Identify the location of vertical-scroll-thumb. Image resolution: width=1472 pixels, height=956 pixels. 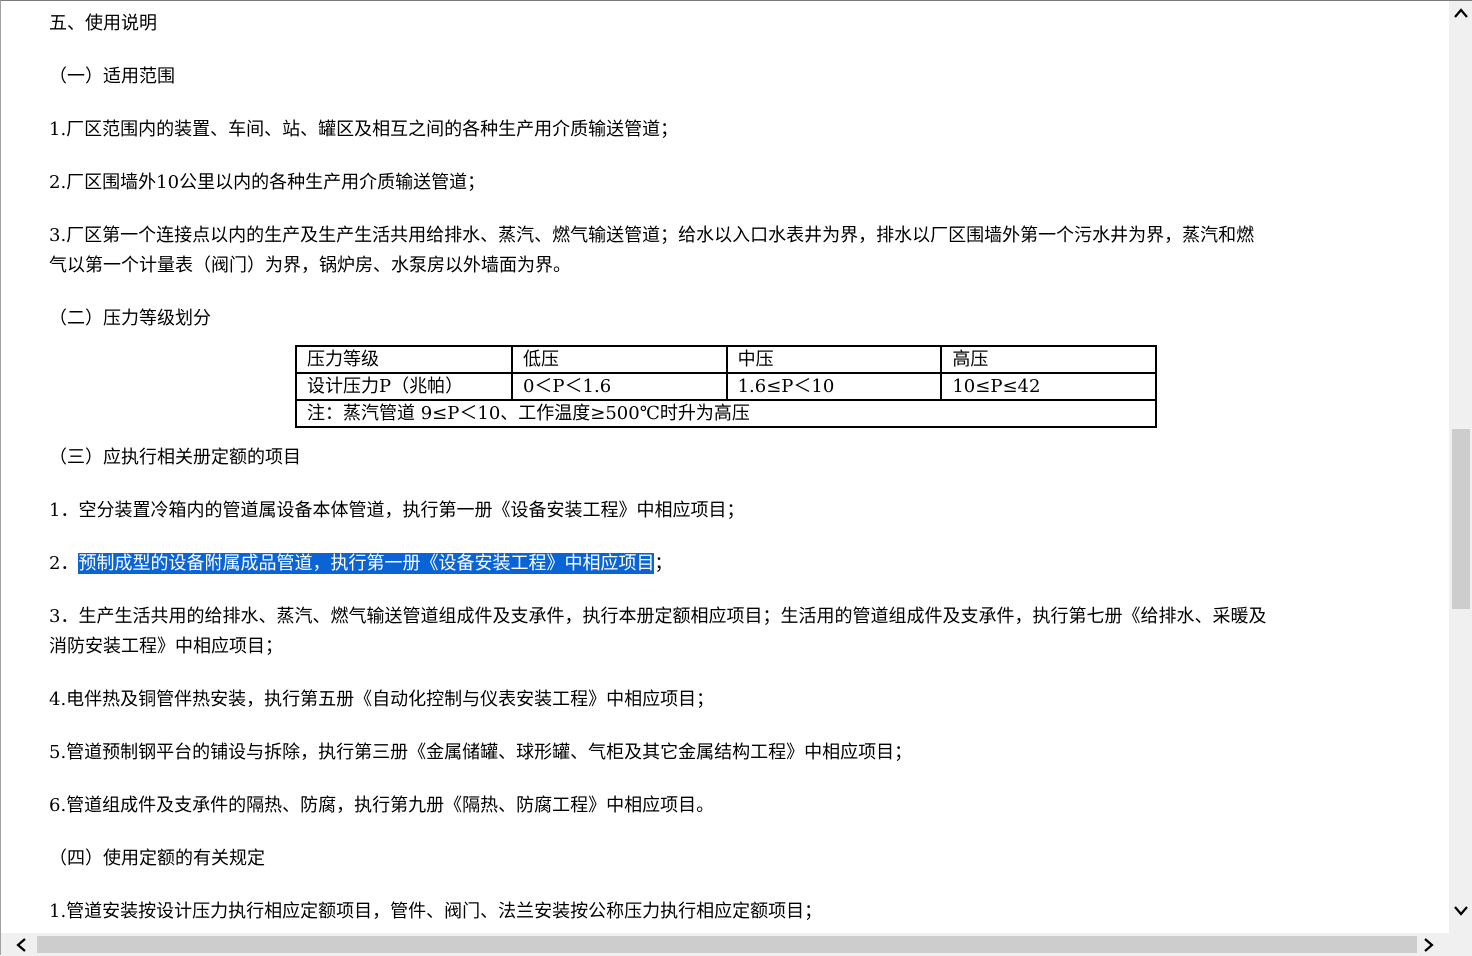
(1461, 519).